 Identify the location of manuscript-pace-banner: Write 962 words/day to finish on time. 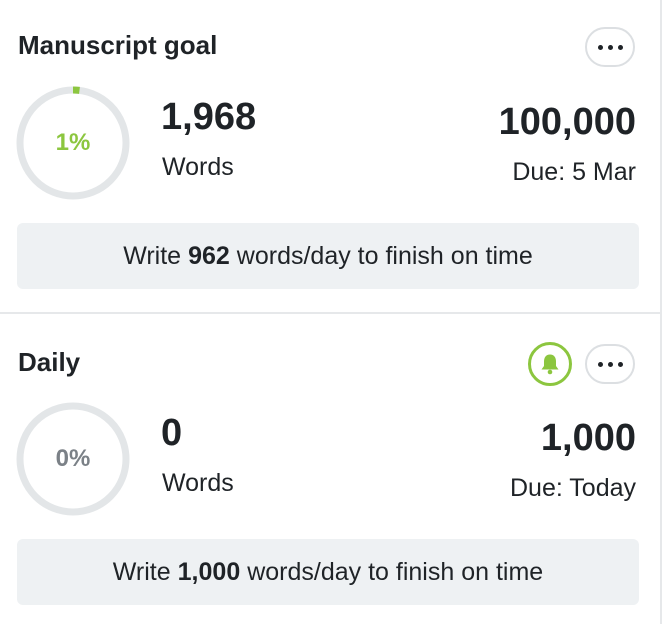
(328, 256).